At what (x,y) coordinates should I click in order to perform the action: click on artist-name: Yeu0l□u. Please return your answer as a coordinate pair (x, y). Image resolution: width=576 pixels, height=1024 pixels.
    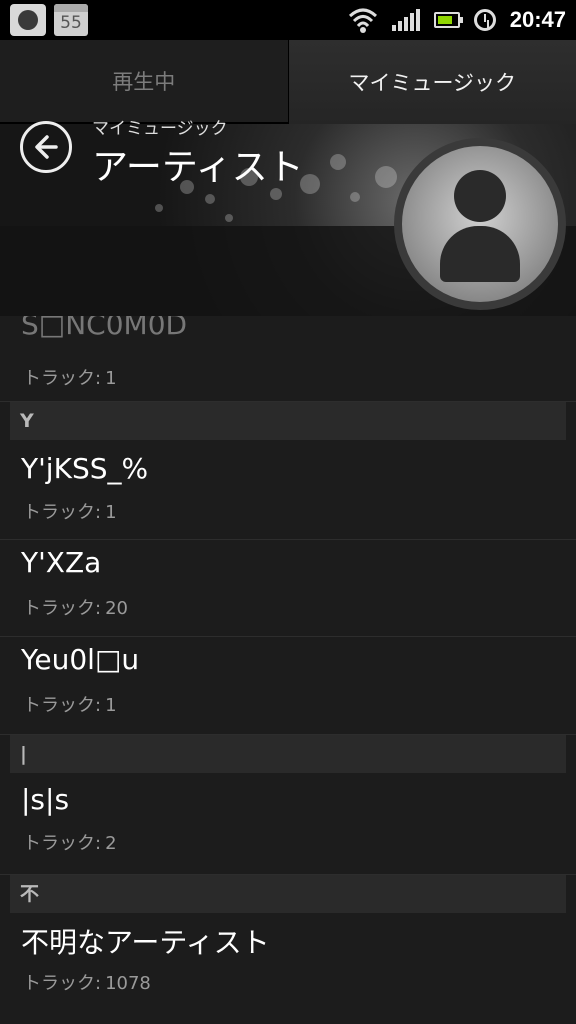
    Looking at the image, I should click on (80, 659).